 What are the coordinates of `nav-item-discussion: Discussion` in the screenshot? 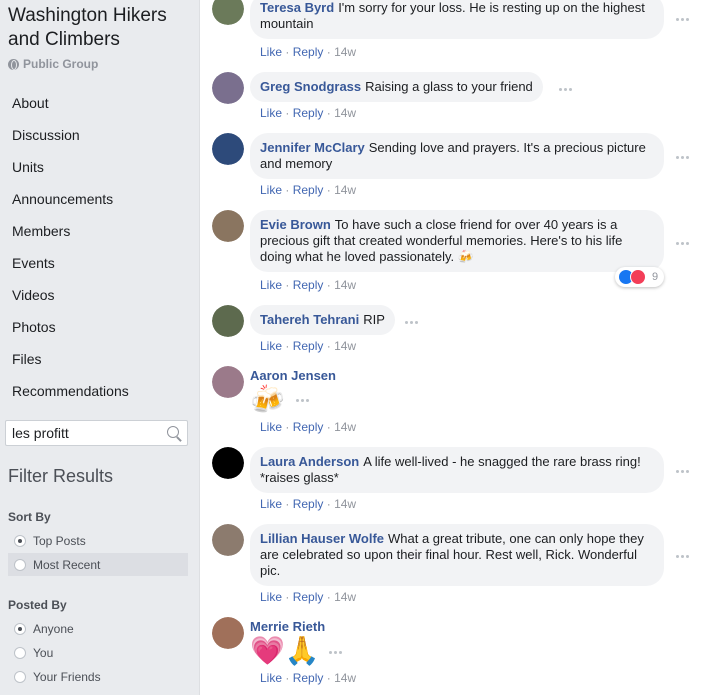 It's located at (99, 135).